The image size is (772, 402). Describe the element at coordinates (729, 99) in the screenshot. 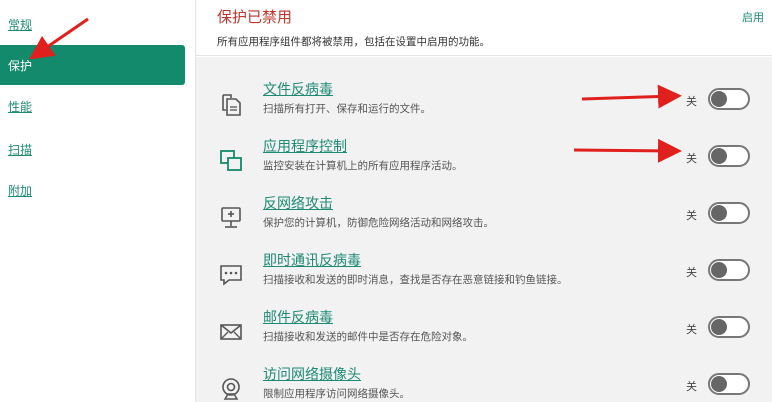

I see `file-antivirus-toggle` at that location.